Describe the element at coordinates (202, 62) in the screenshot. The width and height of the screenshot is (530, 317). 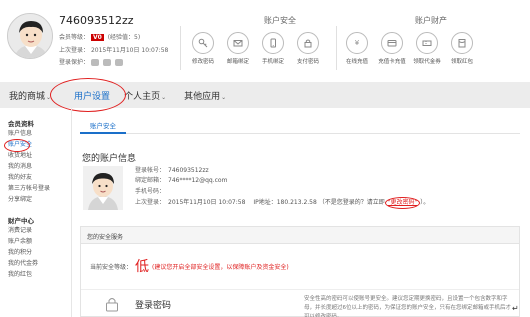
I see `change-password-label: 修改密码` at that location.